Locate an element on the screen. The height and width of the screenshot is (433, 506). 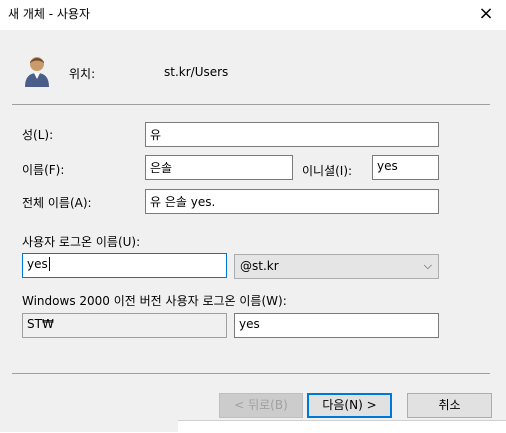
window-title: 새 개체 - 사용자 is located at coordinates (49, 14).